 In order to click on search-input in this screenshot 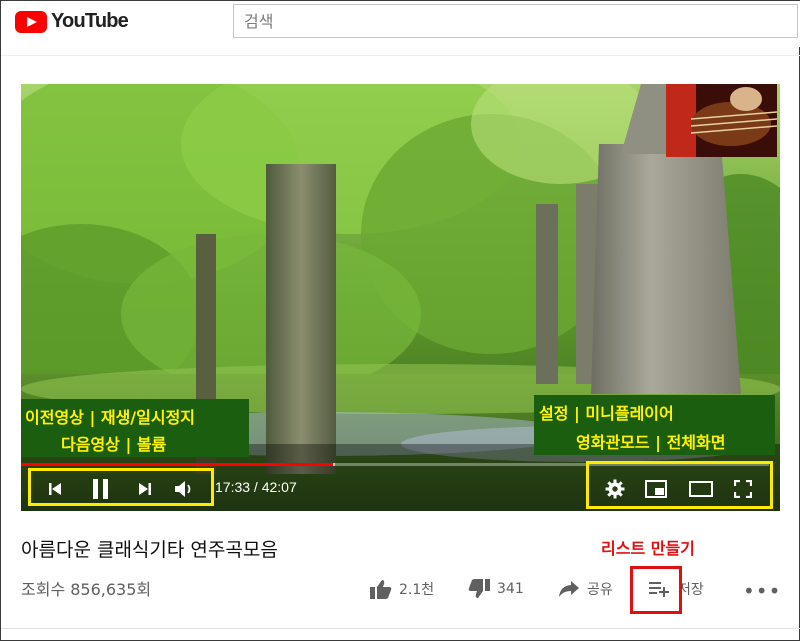, I will do `click(515, 21)`.